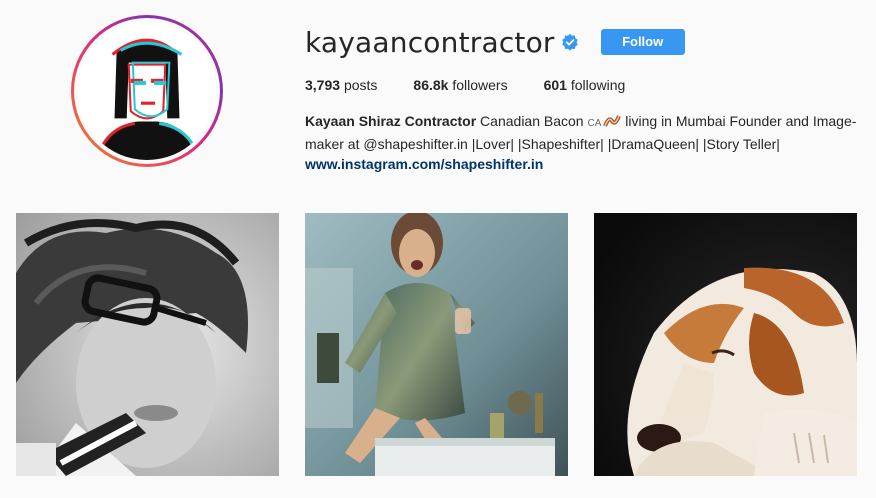 The height and width of the screenshot is (498, 876). I want to click on posts-label: posts, so click(360, 85).